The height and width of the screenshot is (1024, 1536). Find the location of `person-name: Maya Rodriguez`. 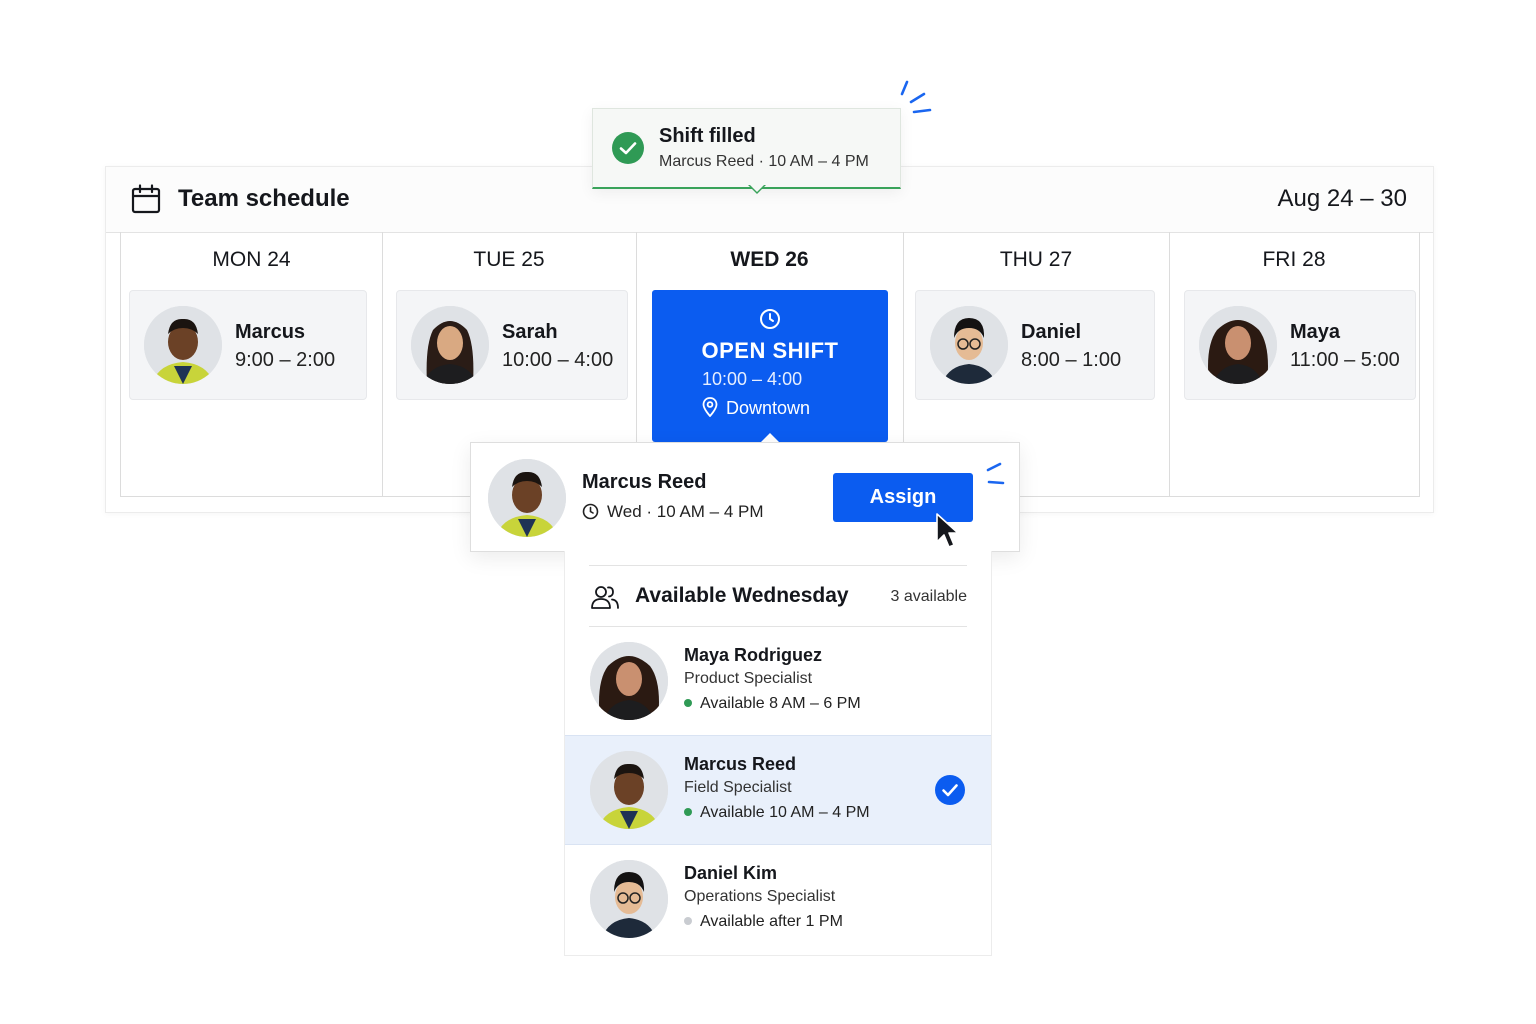

person-name: Maya Rodriguez is located at coordinates (753, 655).